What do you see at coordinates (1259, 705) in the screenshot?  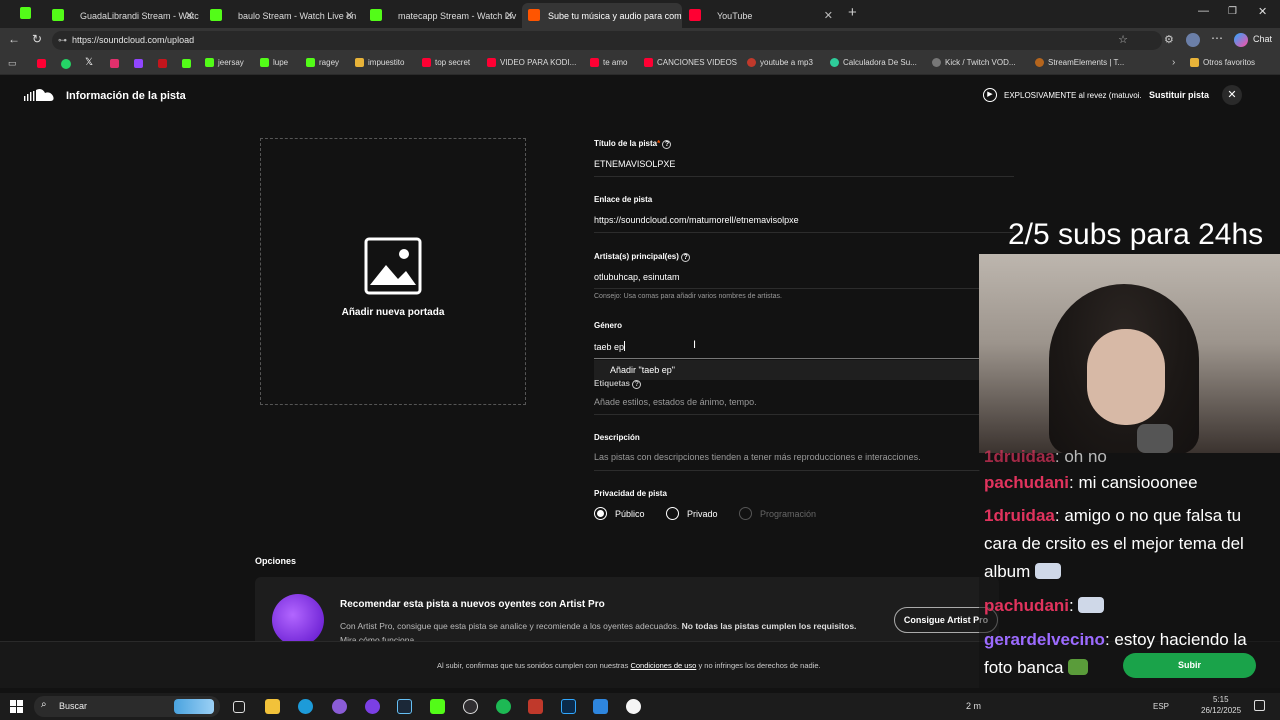 I see `notifications-icon` at bounding box center [1259, 705].